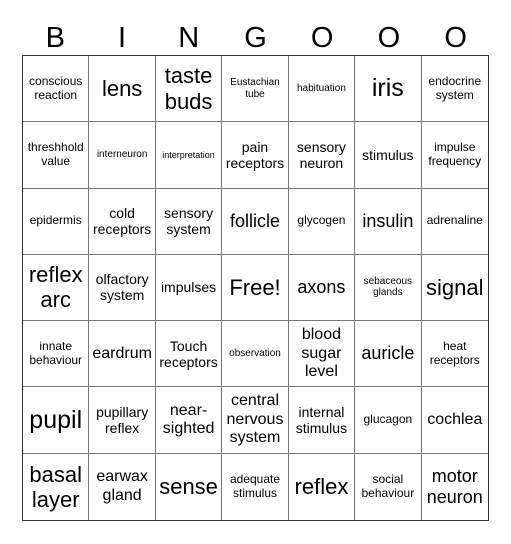  Describe the element at coordinates (322, 221) in the screenshot. I see `bingo-cell: glycogen` at that location.